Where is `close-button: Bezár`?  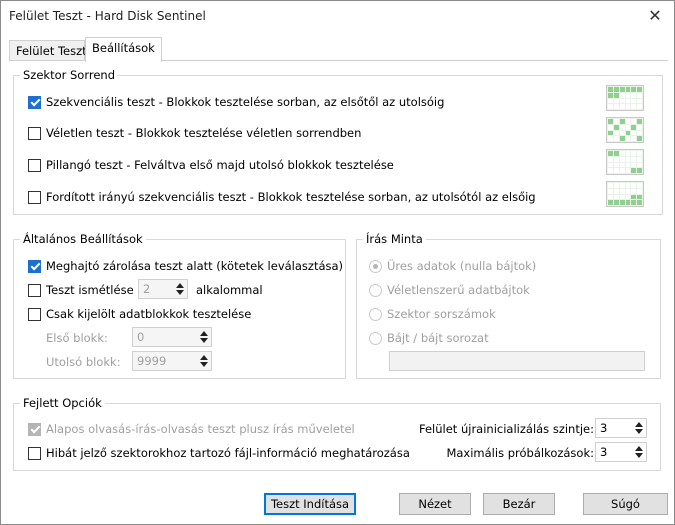 close-button: Bezár is located at coordinates (519, 504).